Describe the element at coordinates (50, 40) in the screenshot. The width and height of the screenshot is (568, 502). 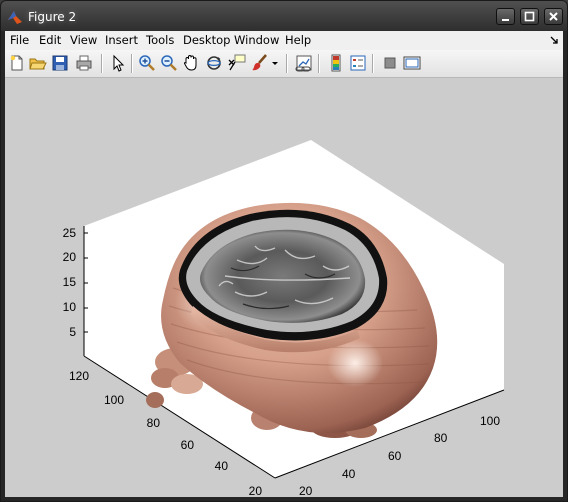
I see `menu-edit: Edit` at that location.